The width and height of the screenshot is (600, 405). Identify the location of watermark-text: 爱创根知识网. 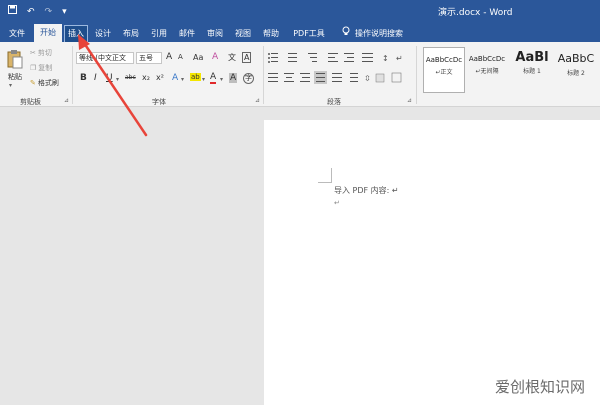
(540, 387).